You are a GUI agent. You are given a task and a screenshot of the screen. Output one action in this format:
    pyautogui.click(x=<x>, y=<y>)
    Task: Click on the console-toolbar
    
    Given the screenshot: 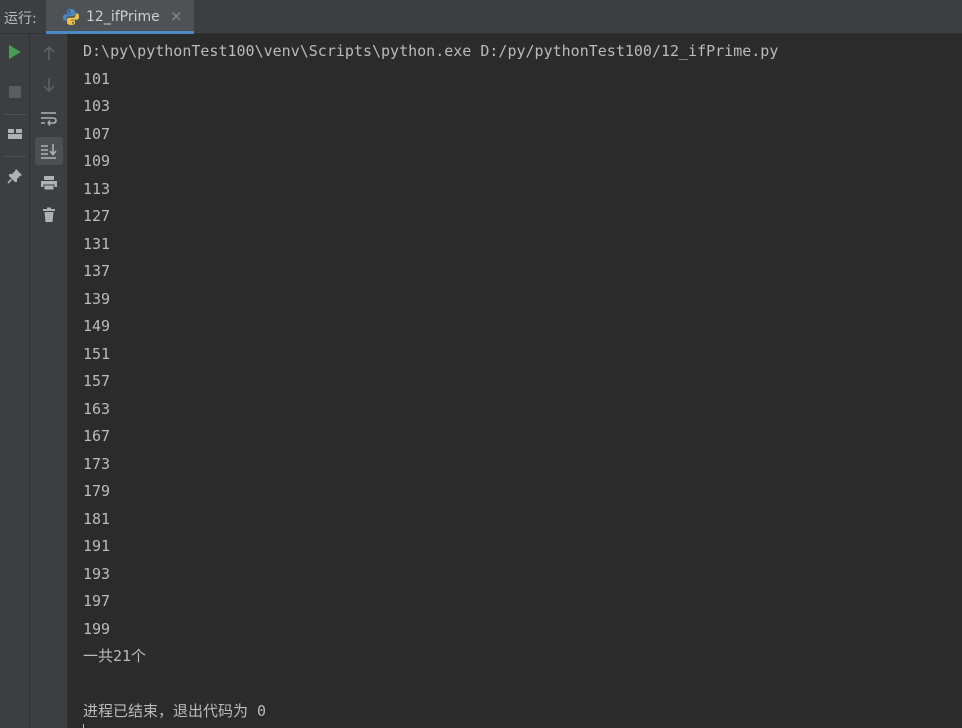 What is the action you would take?
    pyautogui.click(x=49, y=381)
    